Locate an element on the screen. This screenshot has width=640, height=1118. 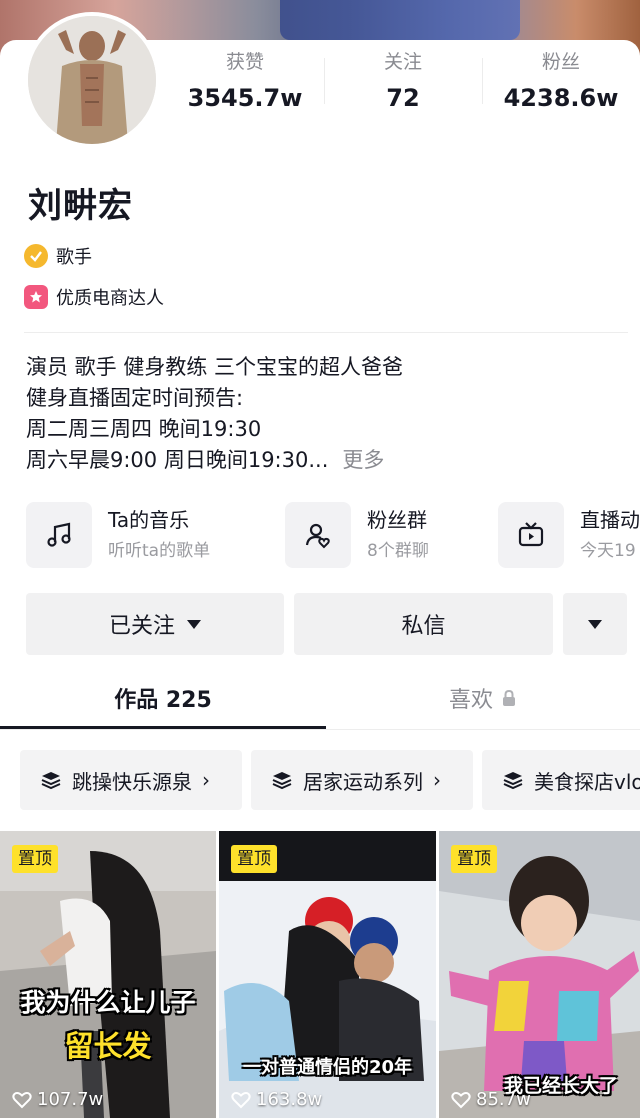
collection-label: 跳操快乐源泉 is located at coordinates (132, 781).